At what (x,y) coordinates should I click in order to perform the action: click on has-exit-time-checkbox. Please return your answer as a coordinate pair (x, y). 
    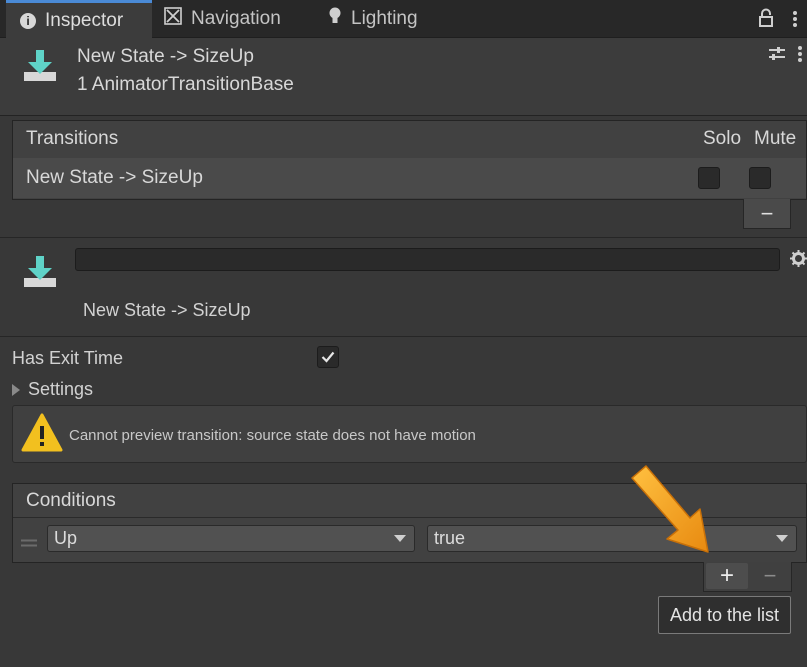
    Looking at the image, I should click on (328, 357).